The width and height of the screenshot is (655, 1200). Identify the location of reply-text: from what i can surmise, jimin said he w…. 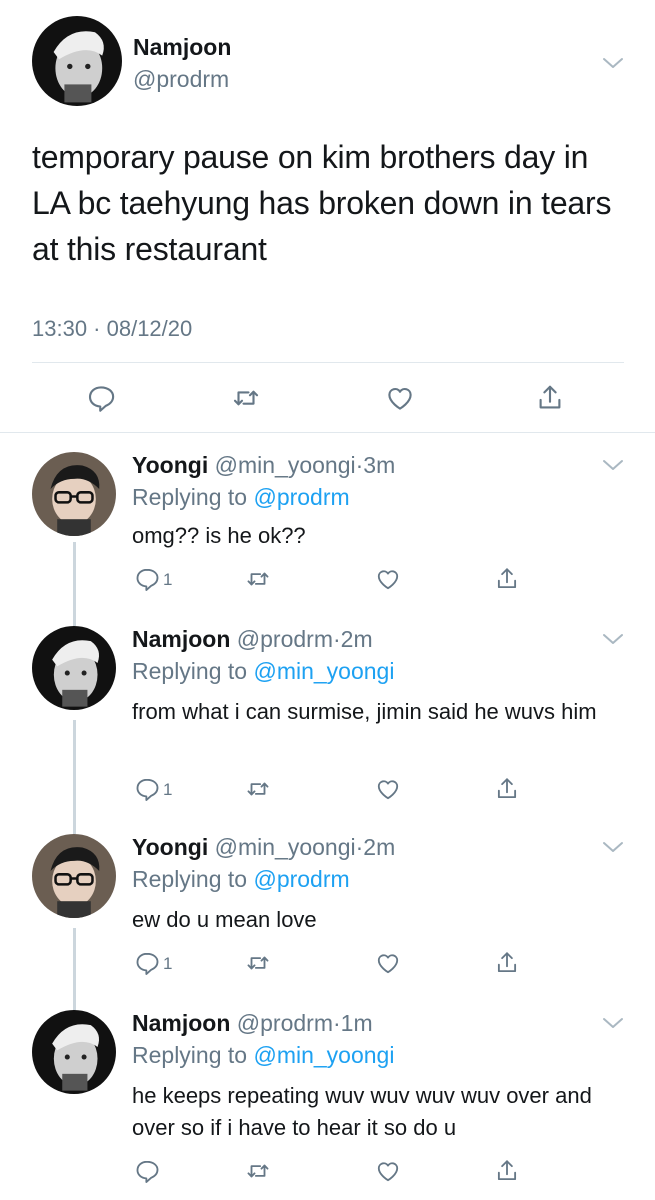
(364, 711).